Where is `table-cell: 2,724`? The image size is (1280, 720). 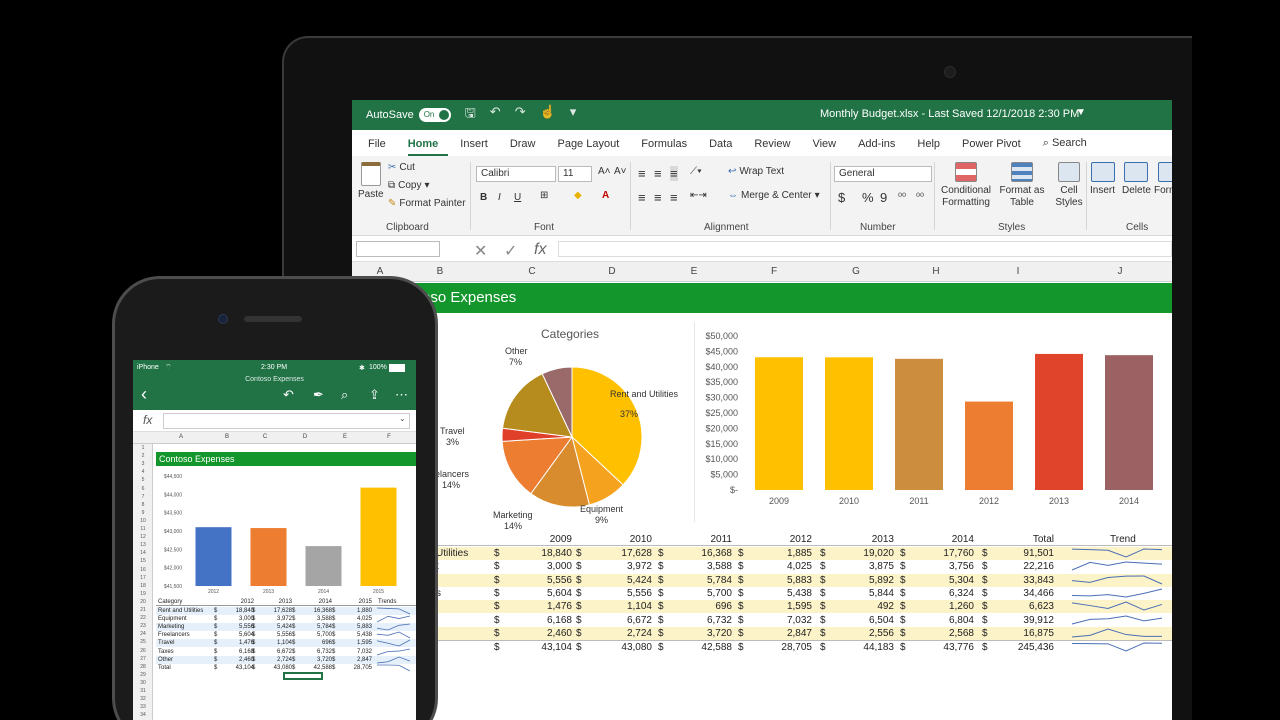 table-cell: 2,724 is located at coordinates (284, 660).